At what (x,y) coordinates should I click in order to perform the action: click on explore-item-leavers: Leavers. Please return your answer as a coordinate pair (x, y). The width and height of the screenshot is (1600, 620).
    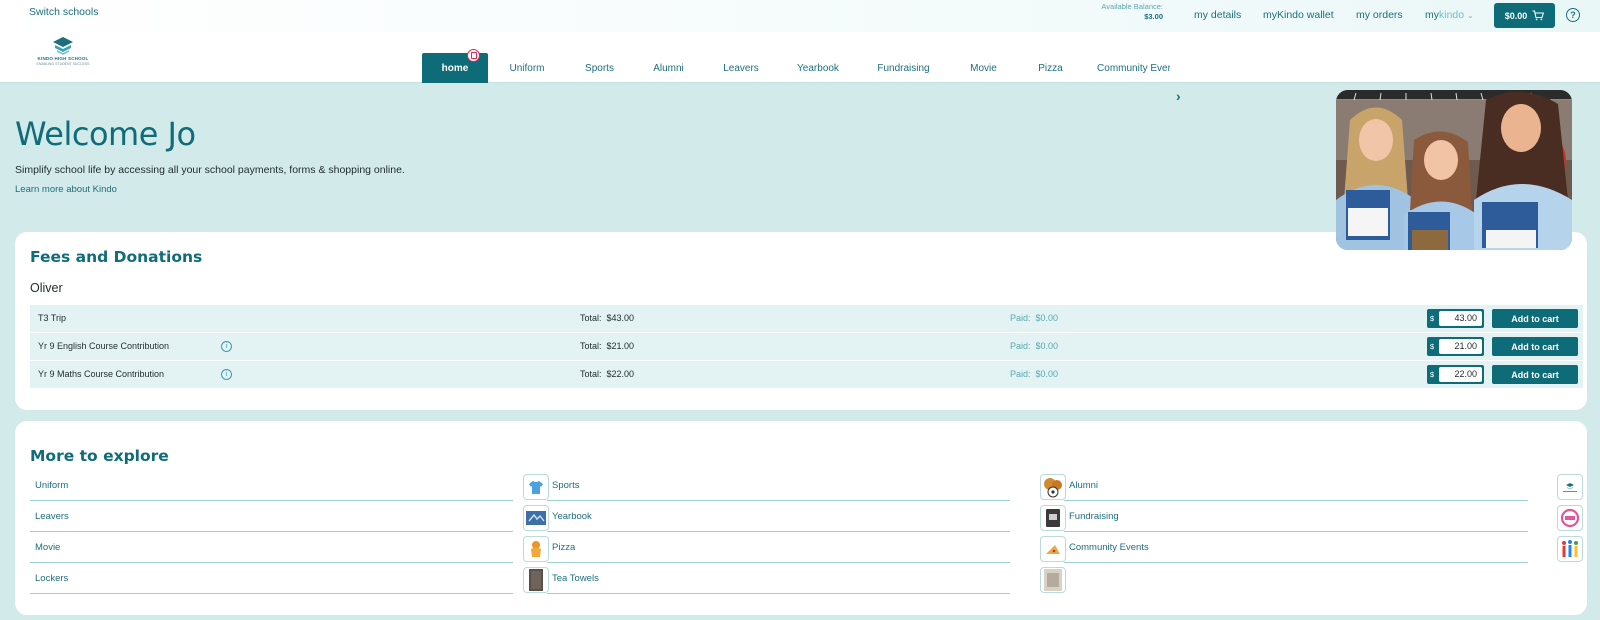
    Looking at the image, I should click on (289, 516).